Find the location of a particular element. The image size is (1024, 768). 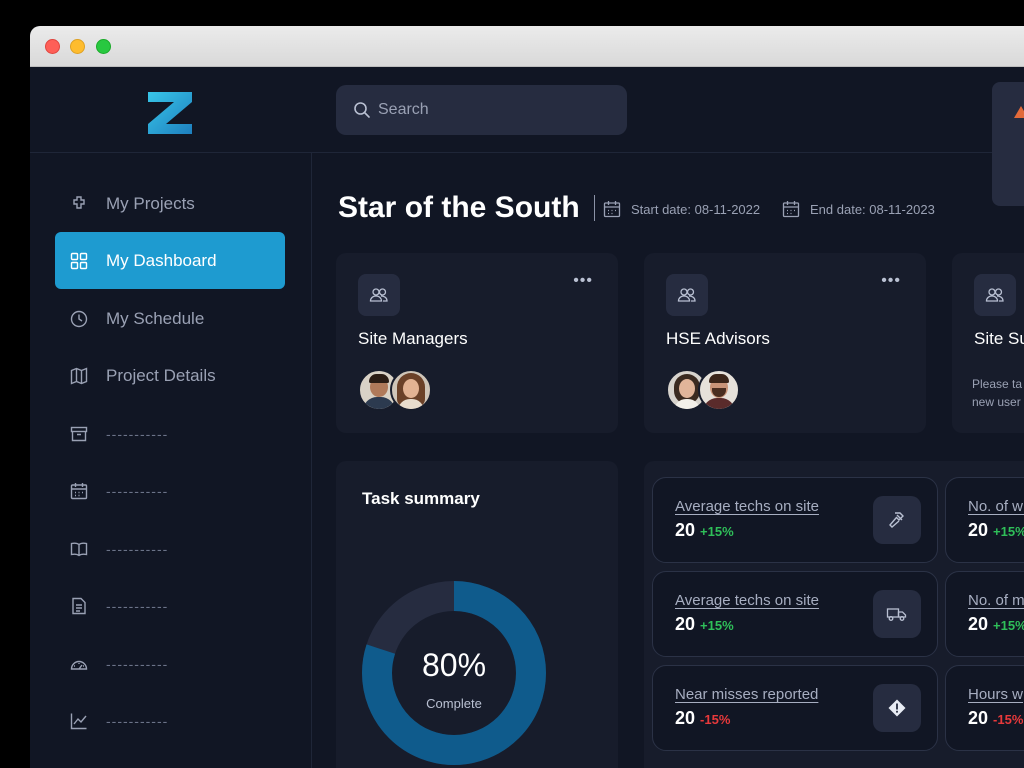

task-summary-card: Task summary 80% Complete is located at coordinates (477, 614).